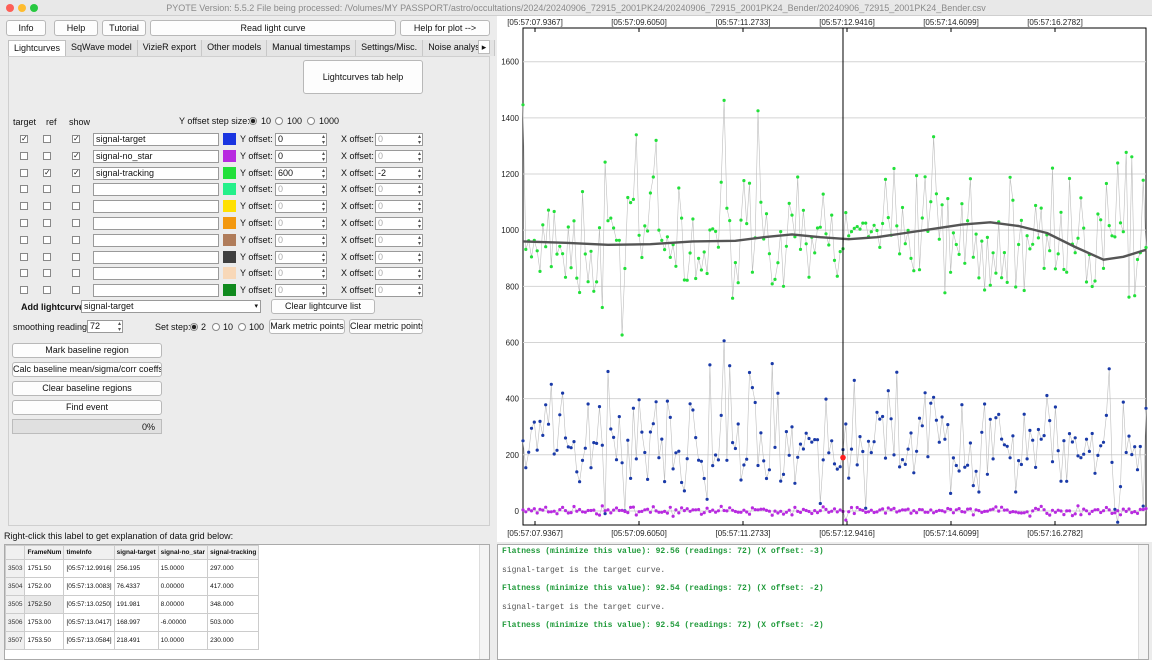 The image size is (1152, 660). I want to click on add-lightcurve-select: signal-target ▾, so click(171, 306).